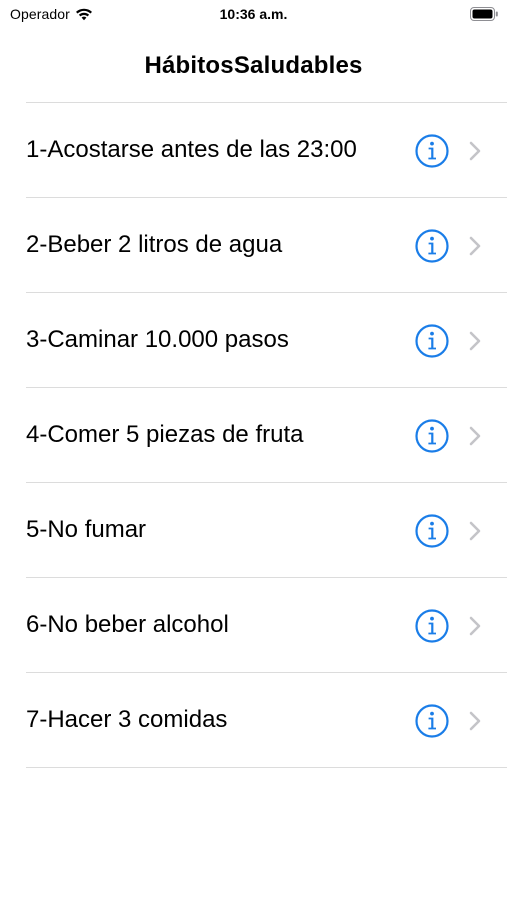 The width and height of the screenshot is (507, 900). What do you see at coordinates (266, 150) in the screenshot?
I see `list-item: 1-Acostarse antes de las 23:00` at bounding box center [266, 150].